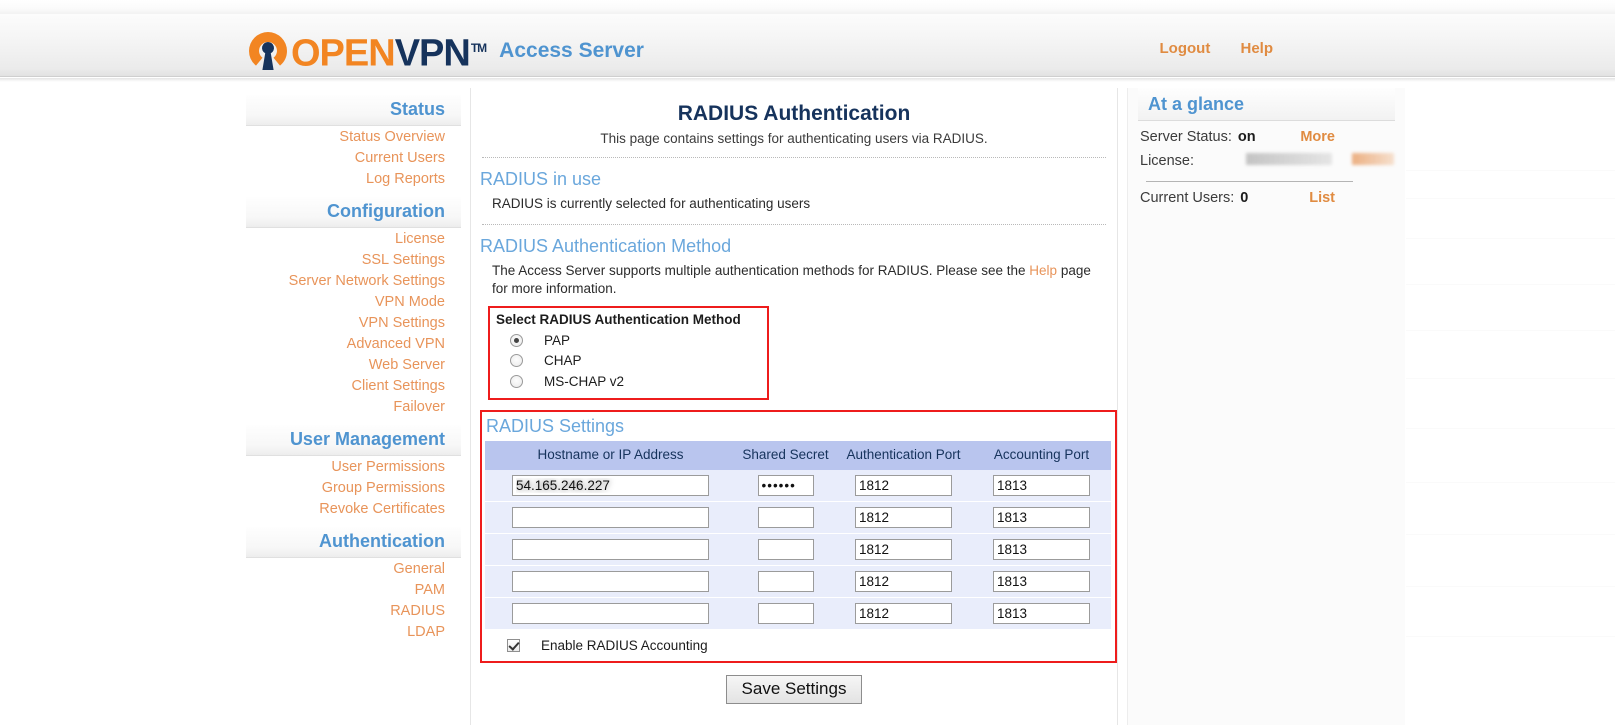 Image resolution: width=1615 pixels, height=725 pixels. What do you see at coordinates (1187, 198) in the screenshot?
I see `current-users-label: Current Users:` at bounding box center [1187, 198].